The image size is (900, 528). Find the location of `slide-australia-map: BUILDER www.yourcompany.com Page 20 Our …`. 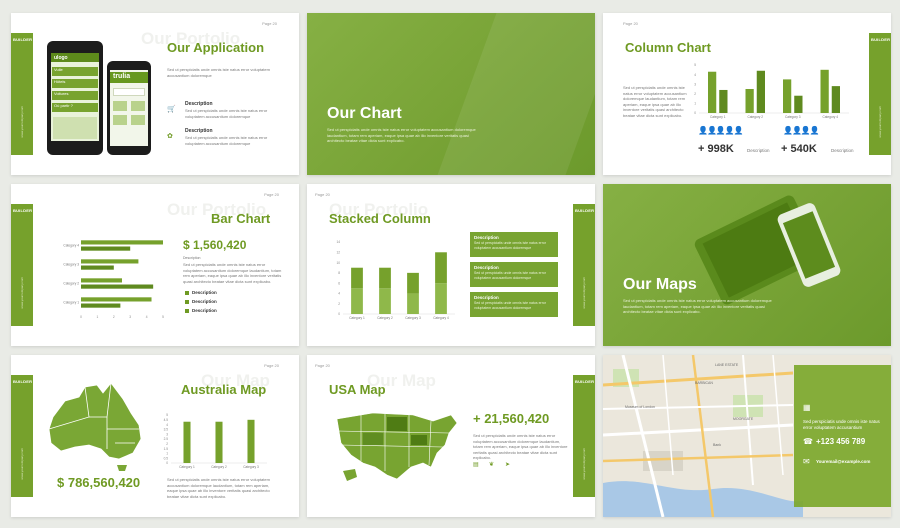

slide-australia-map: BUILDER www.yourcompany.com Page 20 Our … is located at coordinates (155, 436).